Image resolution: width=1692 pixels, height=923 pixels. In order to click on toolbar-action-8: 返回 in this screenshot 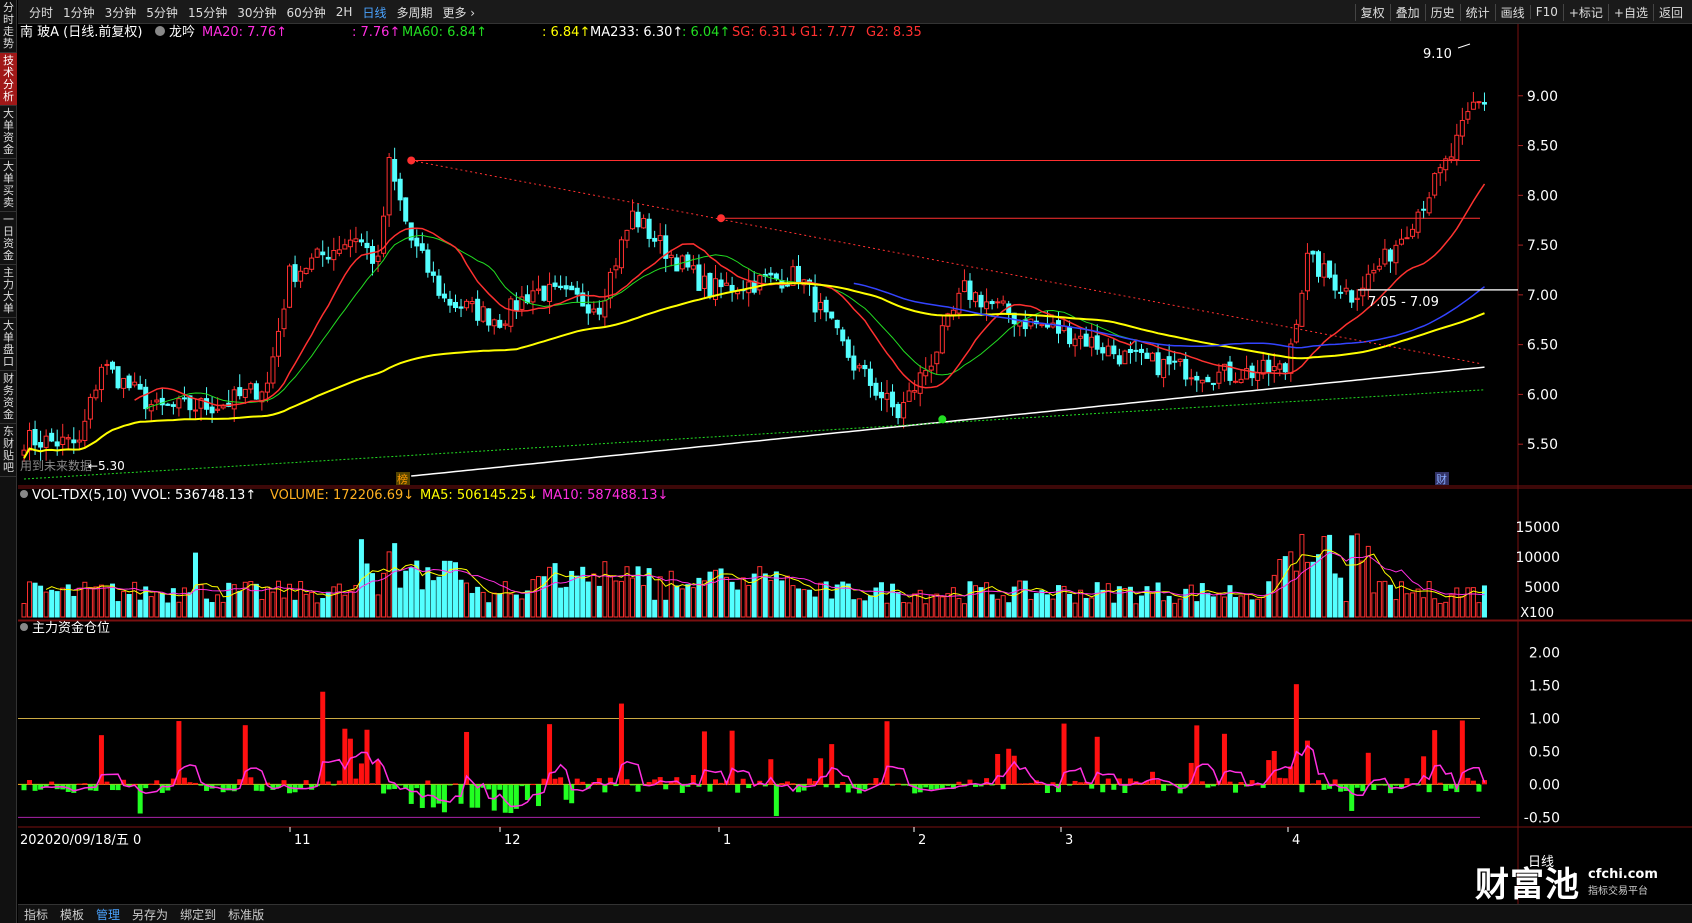, I will do `click(1670, 12)`.